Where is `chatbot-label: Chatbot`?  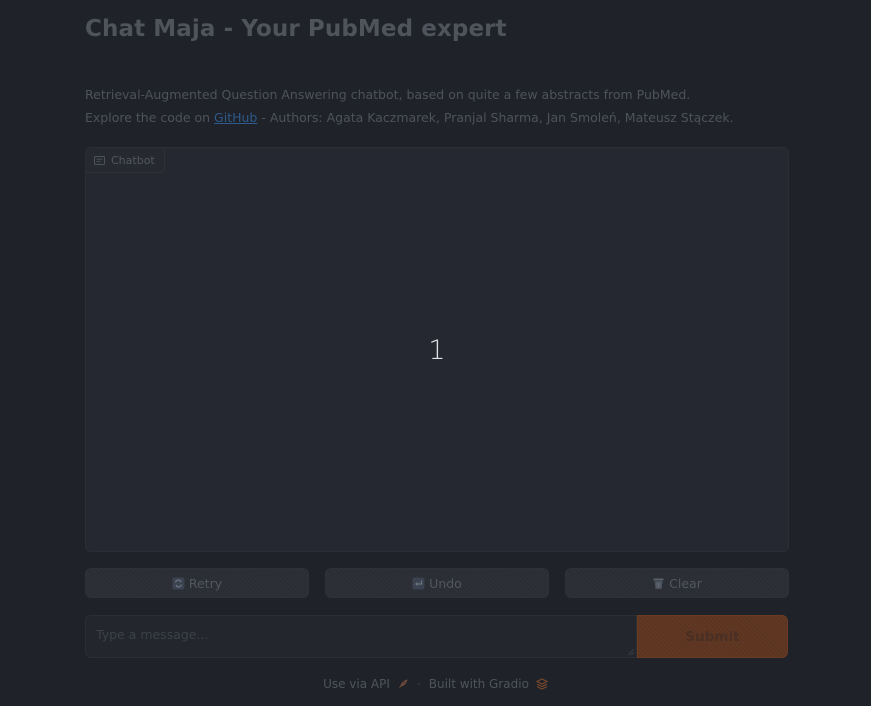 chatbot-label: Chatbot is located at coordinates (125, 160).